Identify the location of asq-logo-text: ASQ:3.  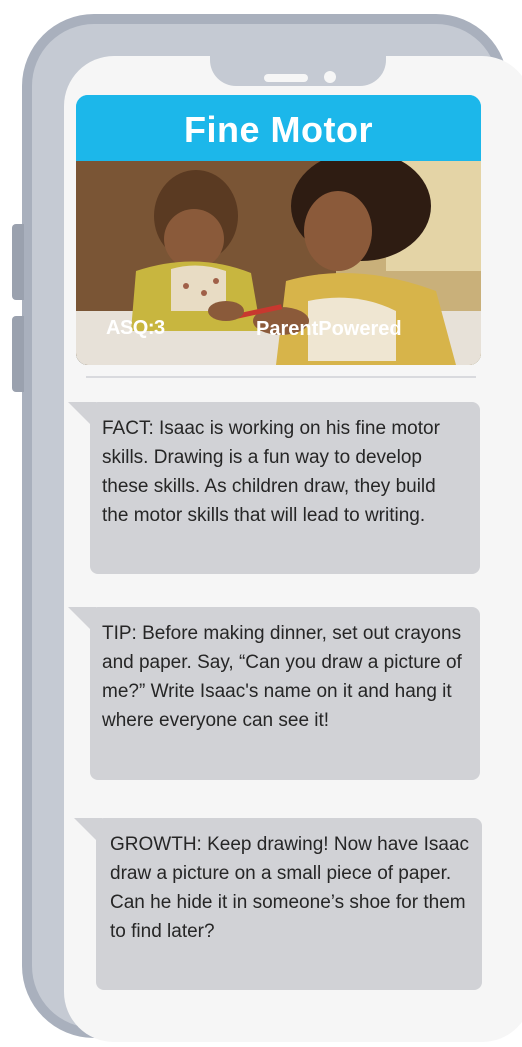
(135, 328).